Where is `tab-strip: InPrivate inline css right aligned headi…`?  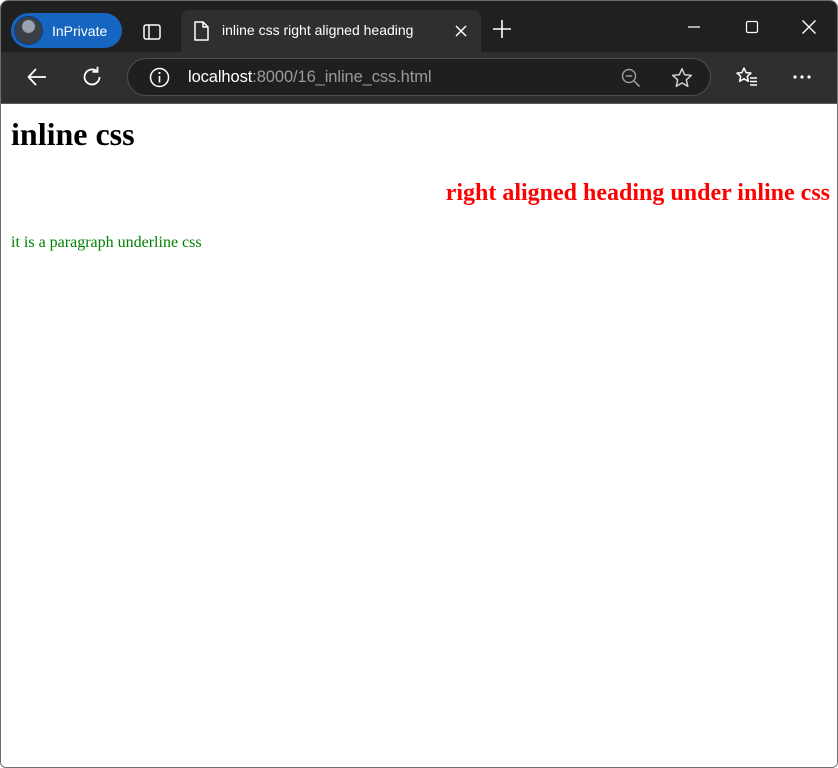
tab-strip: InPrivate inline css right aligned headi… is located at coordinates (419, 26).